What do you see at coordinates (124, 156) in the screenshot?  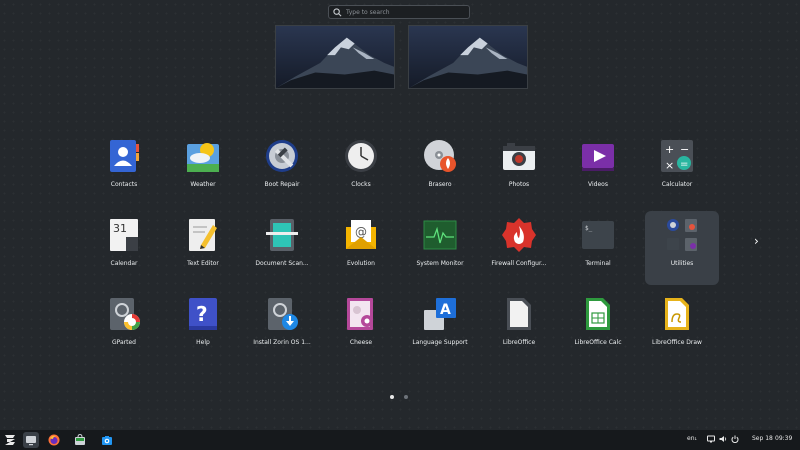 I see `contacts-icon` at bounding box center [124, 156].